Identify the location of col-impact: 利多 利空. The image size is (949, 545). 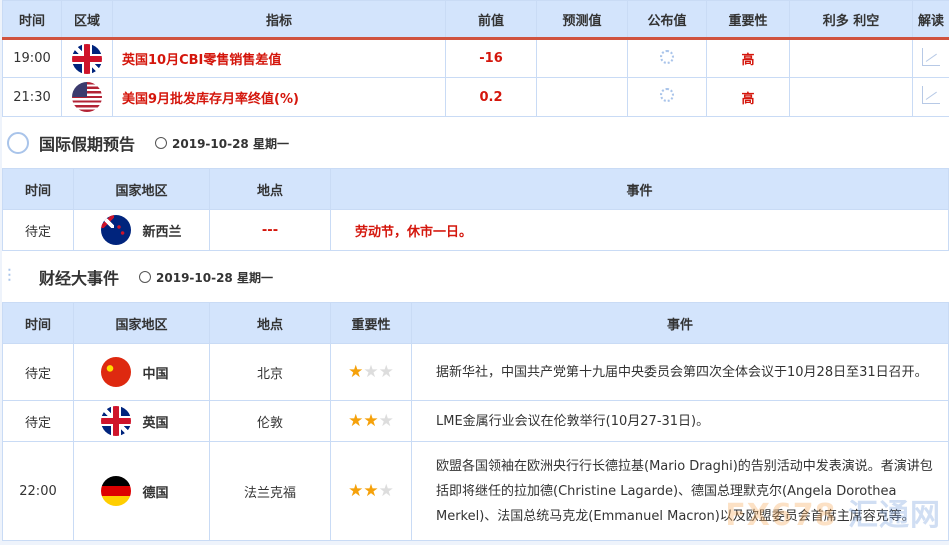
(851, 20).